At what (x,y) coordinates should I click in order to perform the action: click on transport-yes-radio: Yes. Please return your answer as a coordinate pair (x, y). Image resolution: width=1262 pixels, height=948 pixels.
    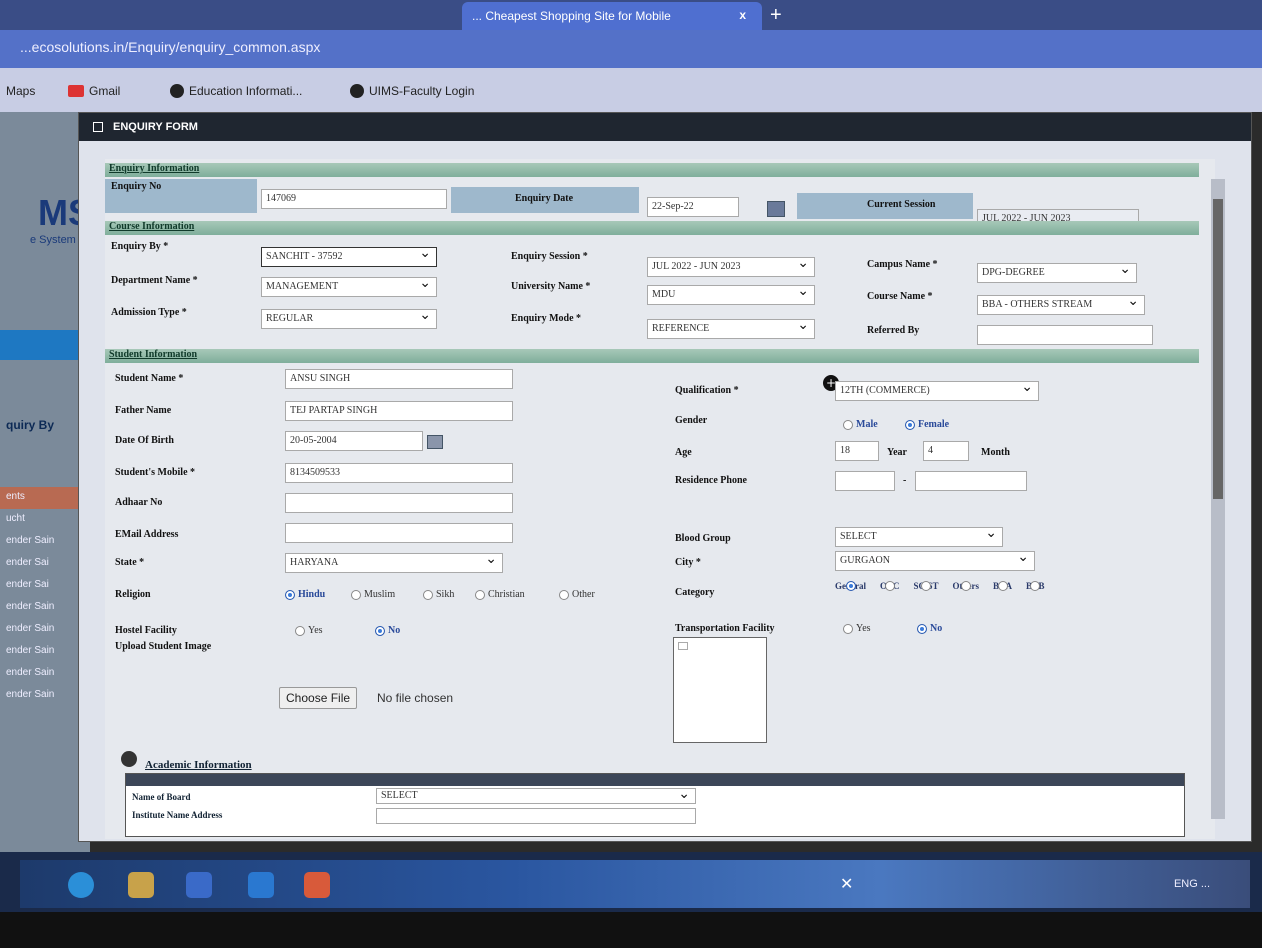
    Looking at the image, I should click on (857, 628).